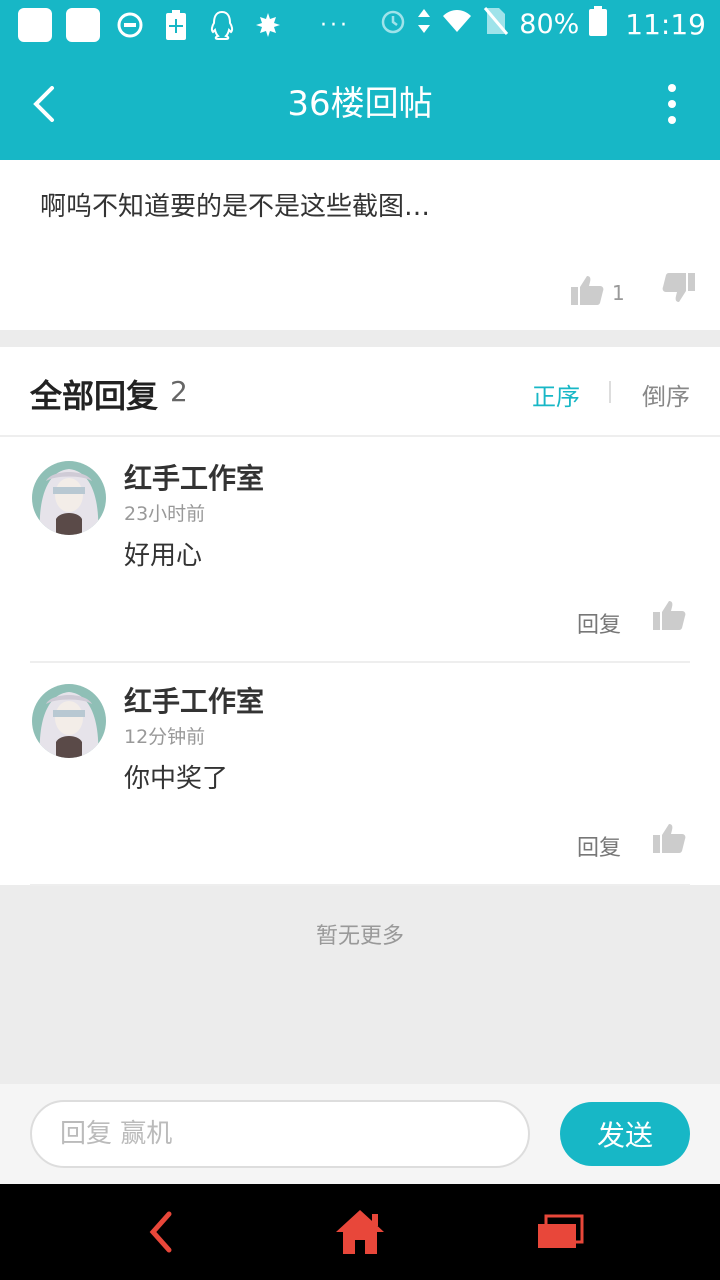  I want to click on navigation-bar, so click(360, 1232).